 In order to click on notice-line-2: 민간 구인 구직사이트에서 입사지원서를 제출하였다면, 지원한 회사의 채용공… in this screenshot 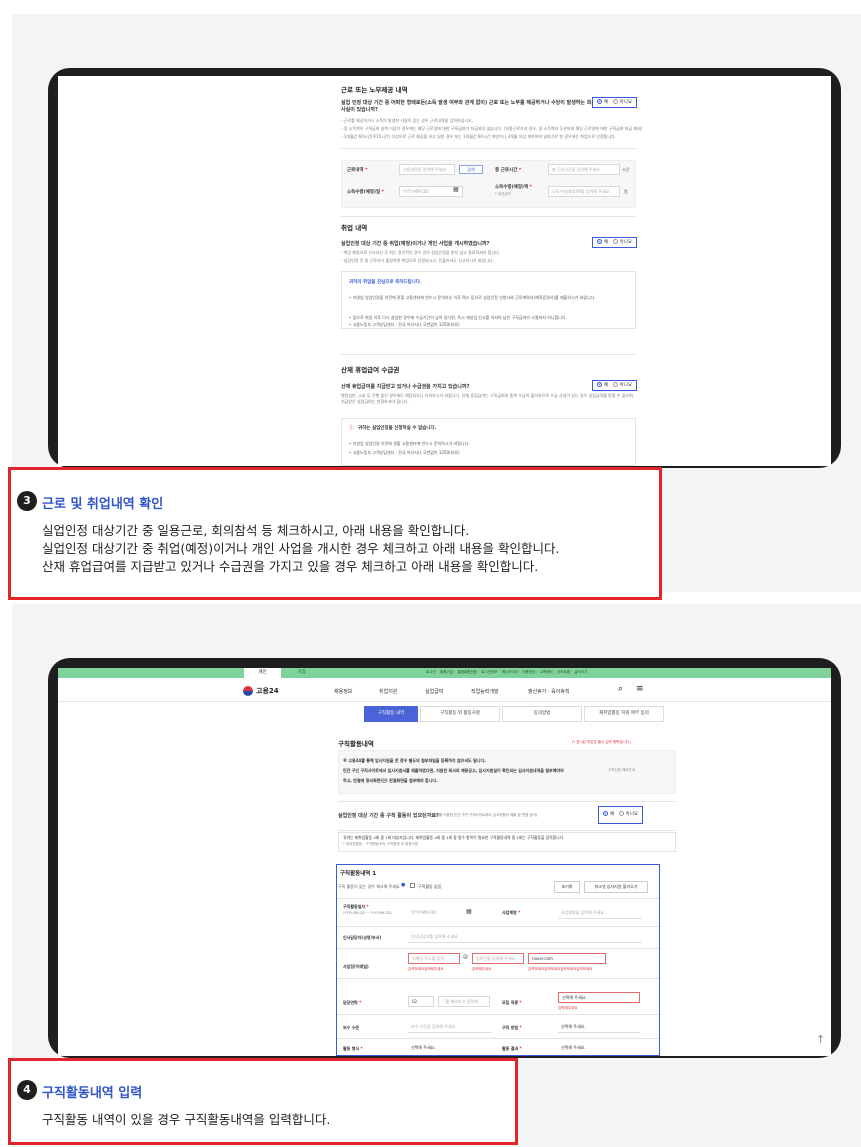, I will do `click(453, 770)`.